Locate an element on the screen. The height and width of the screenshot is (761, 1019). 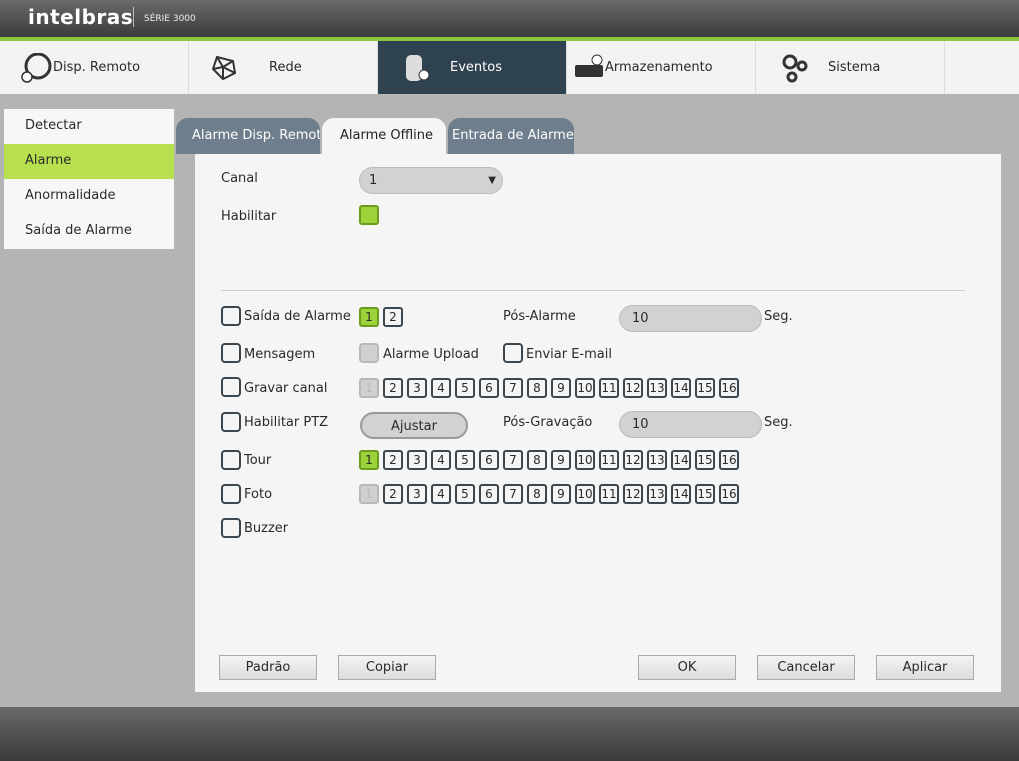
foto-channel-14: 14 is located at coordinates (681, 494).